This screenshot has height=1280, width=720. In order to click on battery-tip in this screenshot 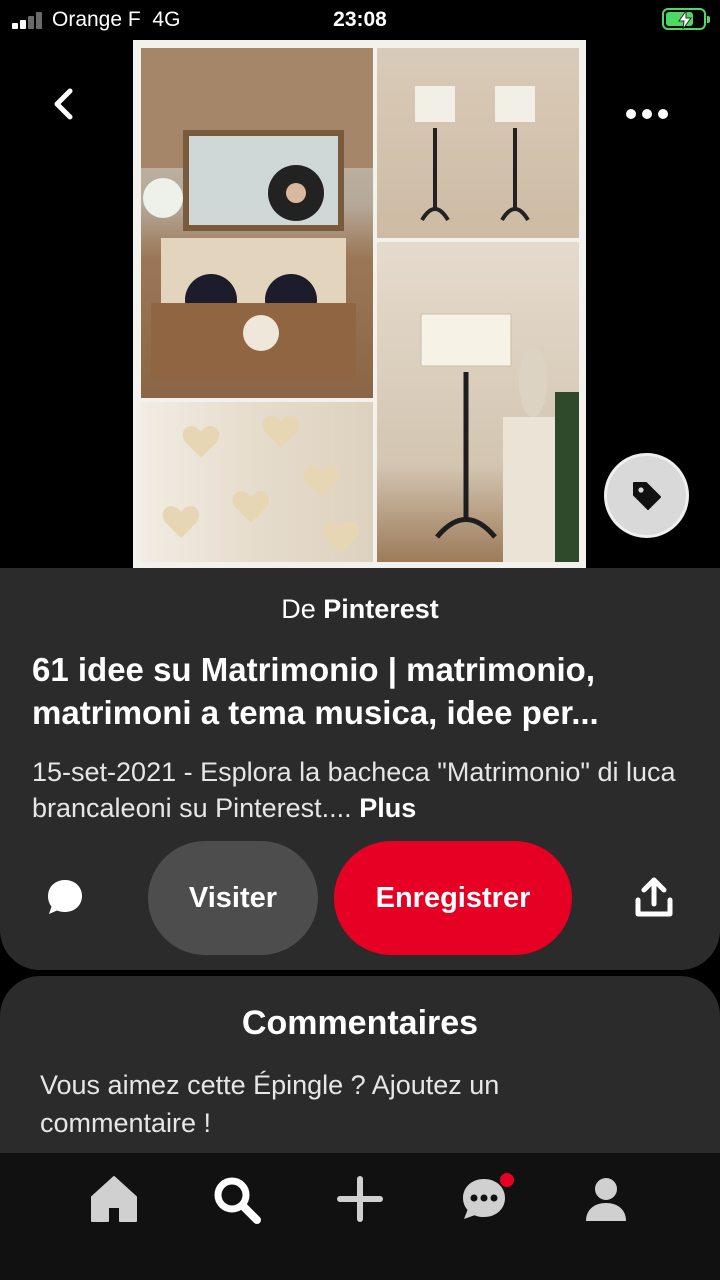, I will do `click(708, 19)`.